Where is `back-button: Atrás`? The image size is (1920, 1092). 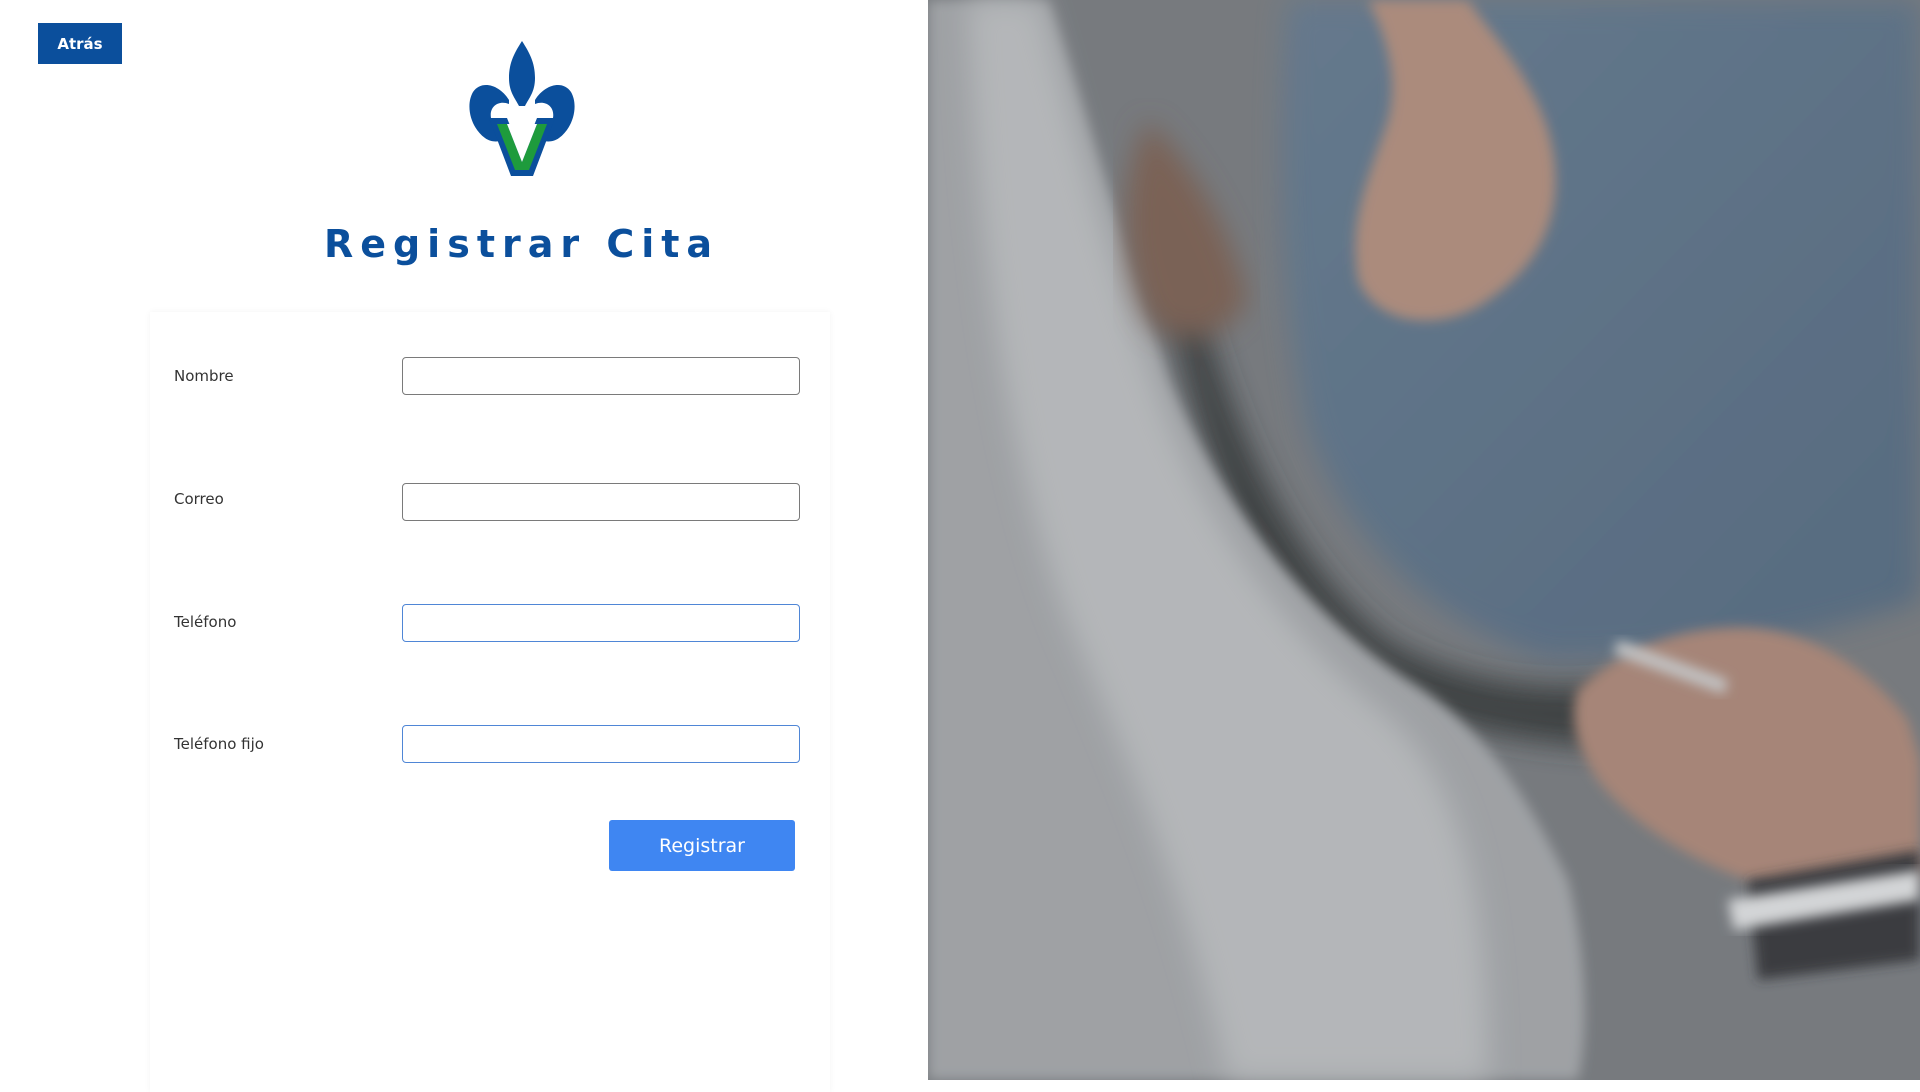 back-button: Atrás is located at coordinates (80, 43).